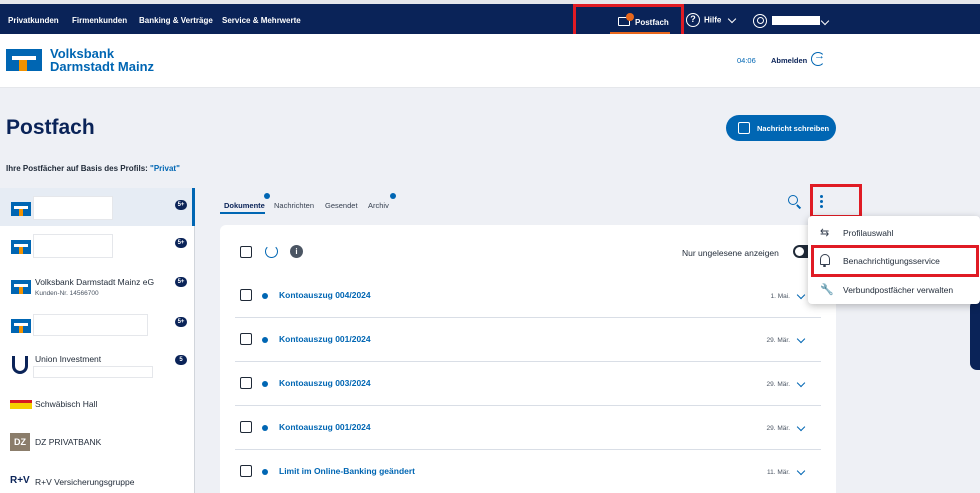 Image resolution: width=980 pixels, height=493 pixels. I want to click on union-investment-icon, so click(20, 365).